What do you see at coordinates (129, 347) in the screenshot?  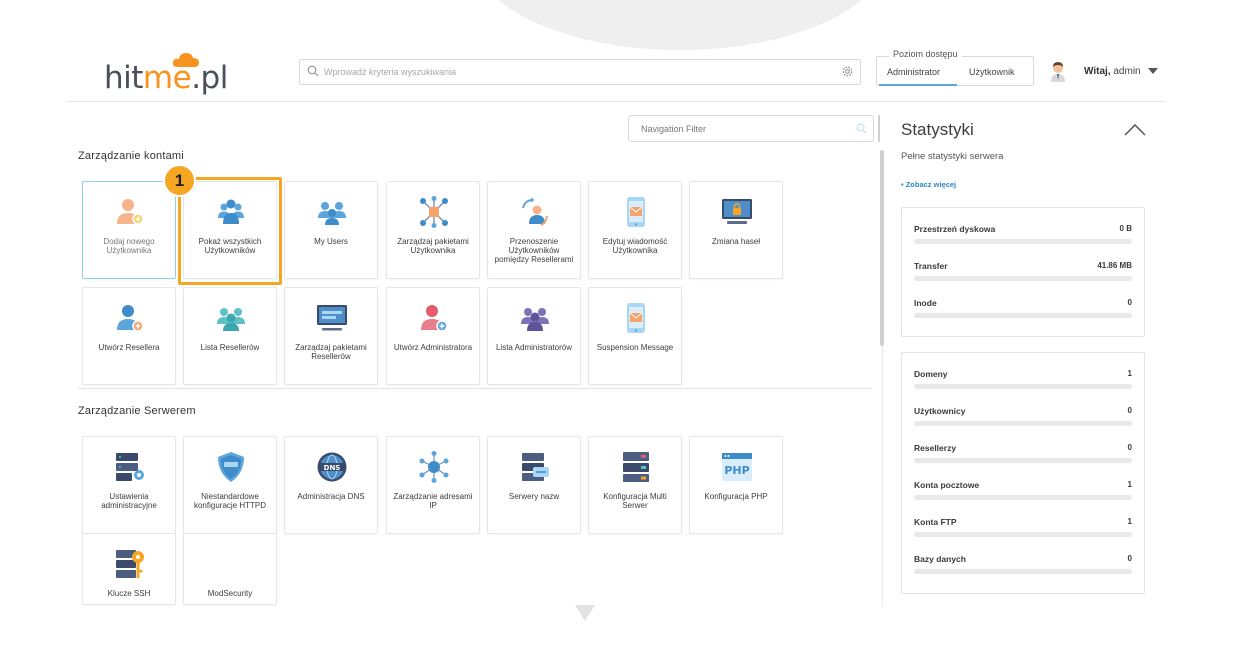 I see `tile-label: Utwórz Resellera` at bounding box center [129, 347].